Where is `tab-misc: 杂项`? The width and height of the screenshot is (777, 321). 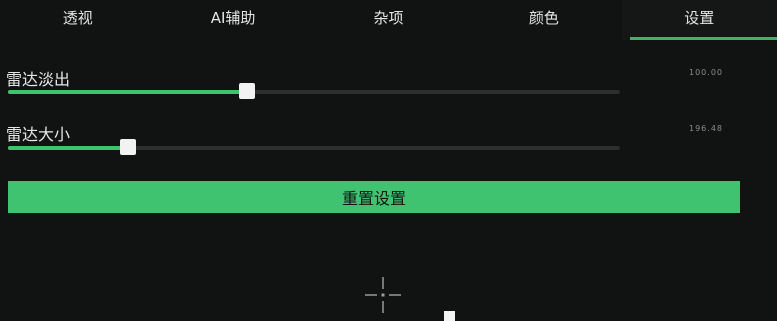 tab-misc: 杂项 is located at coordinates (388, 20).